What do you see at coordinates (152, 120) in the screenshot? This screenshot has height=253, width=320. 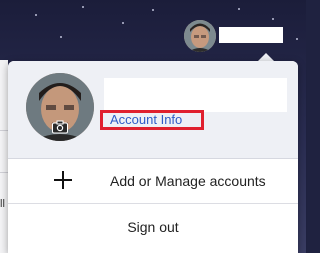 I see `account-info-link: Account Info` at bounding box center [152, 120].